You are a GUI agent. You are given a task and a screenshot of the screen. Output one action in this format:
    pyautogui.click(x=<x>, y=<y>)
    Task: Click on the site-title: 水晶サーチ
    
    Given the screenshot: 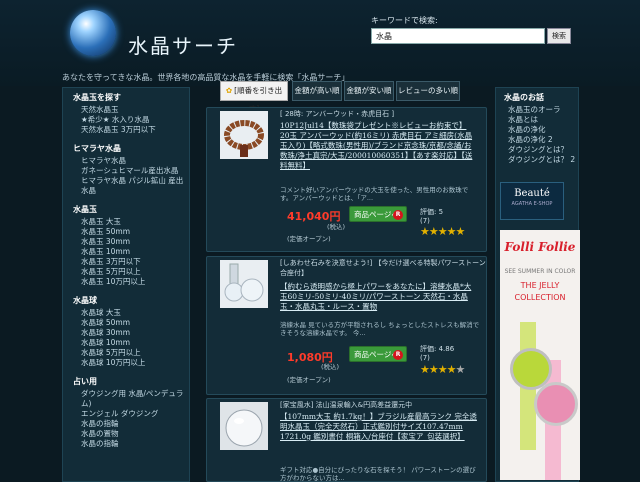 What is the action you would take?
    pyautogui.click(x=183, y=44)
    